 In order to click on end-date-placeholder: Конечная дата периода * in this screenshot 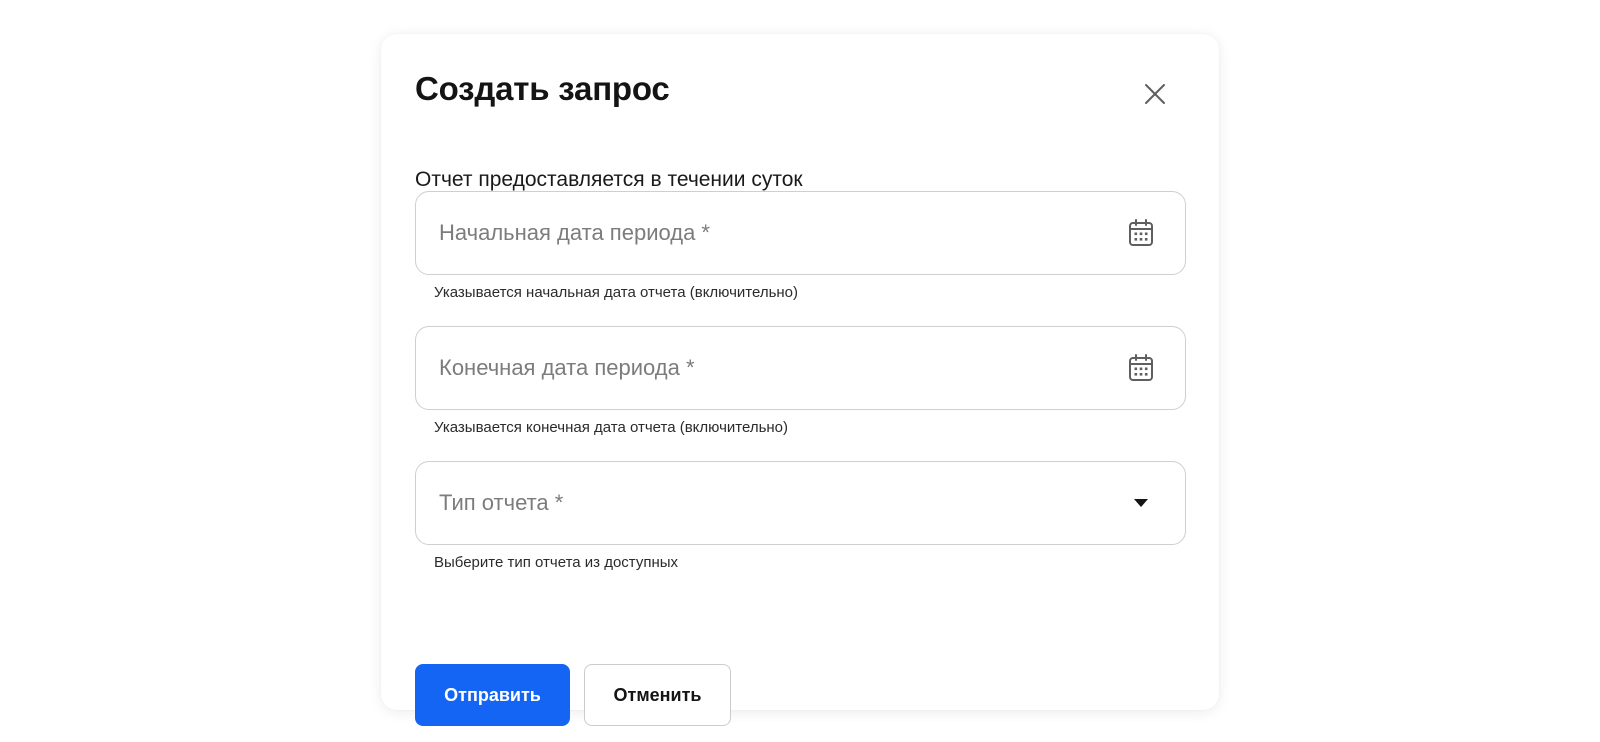, I will do `click(567, 367)`.